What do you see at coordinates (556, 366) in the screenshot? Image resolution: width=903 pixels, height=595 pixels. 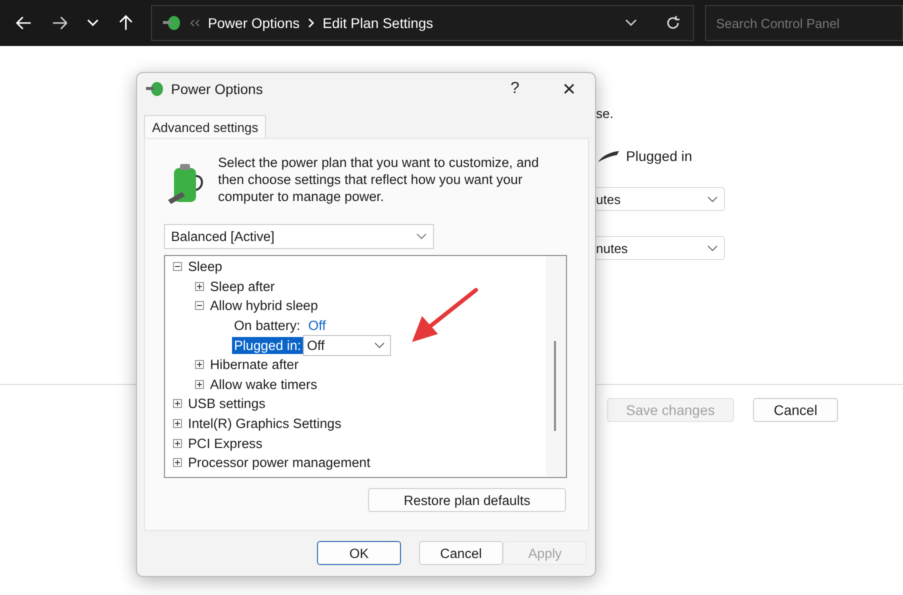 I see `scrollbar` at bounding box center [556, 366].